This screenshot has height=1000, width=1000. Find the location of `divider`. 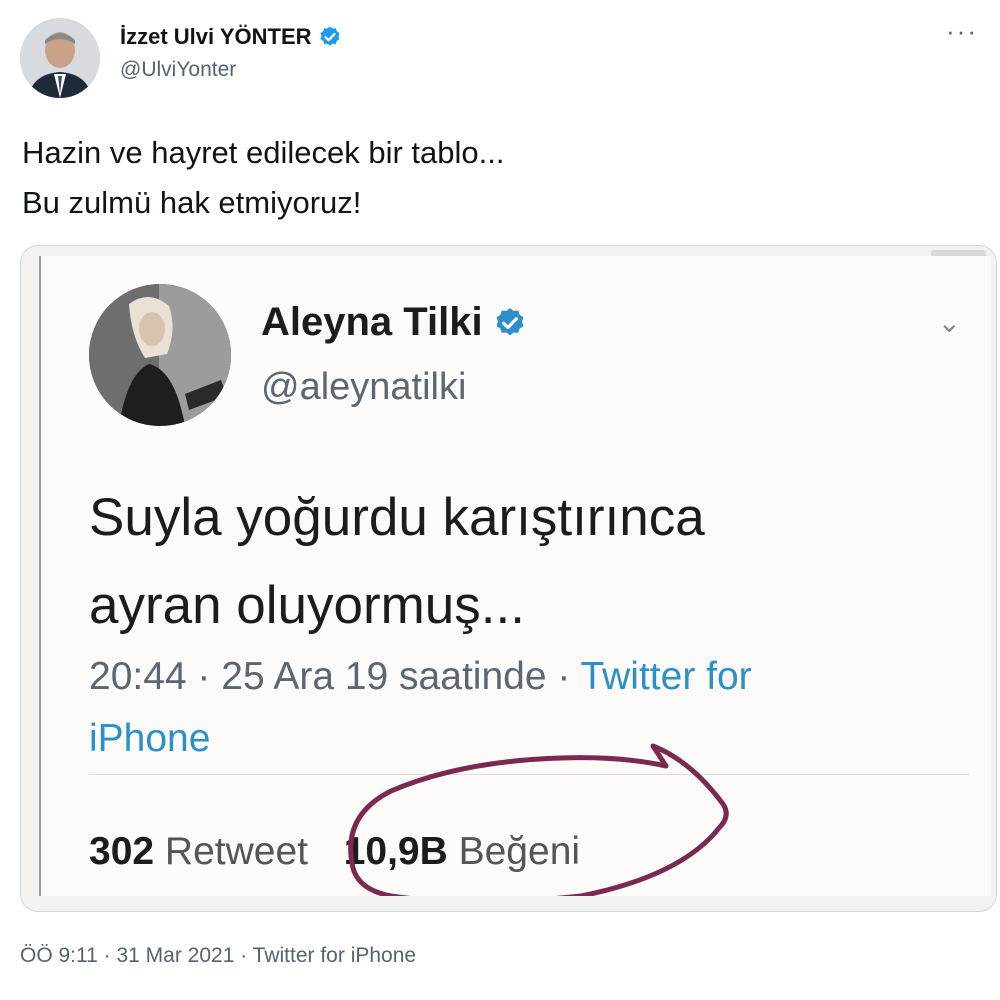

divider is located at coordinates (529, 774).